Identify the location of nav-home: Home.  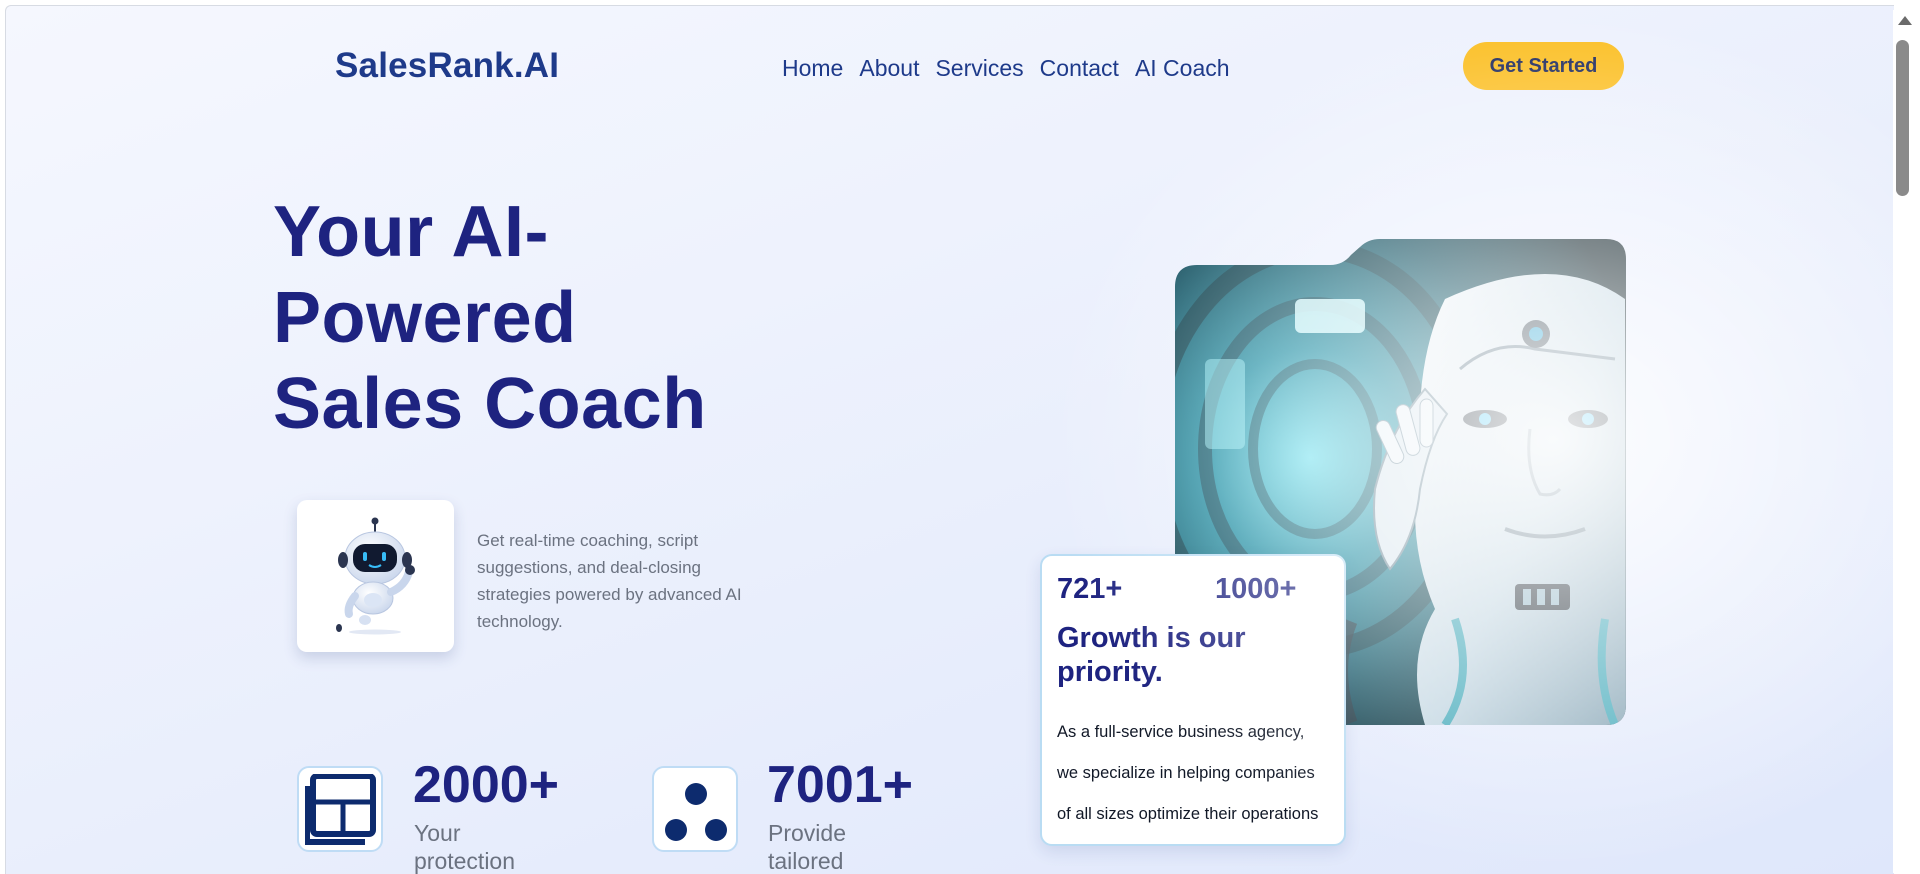
(812, 68).